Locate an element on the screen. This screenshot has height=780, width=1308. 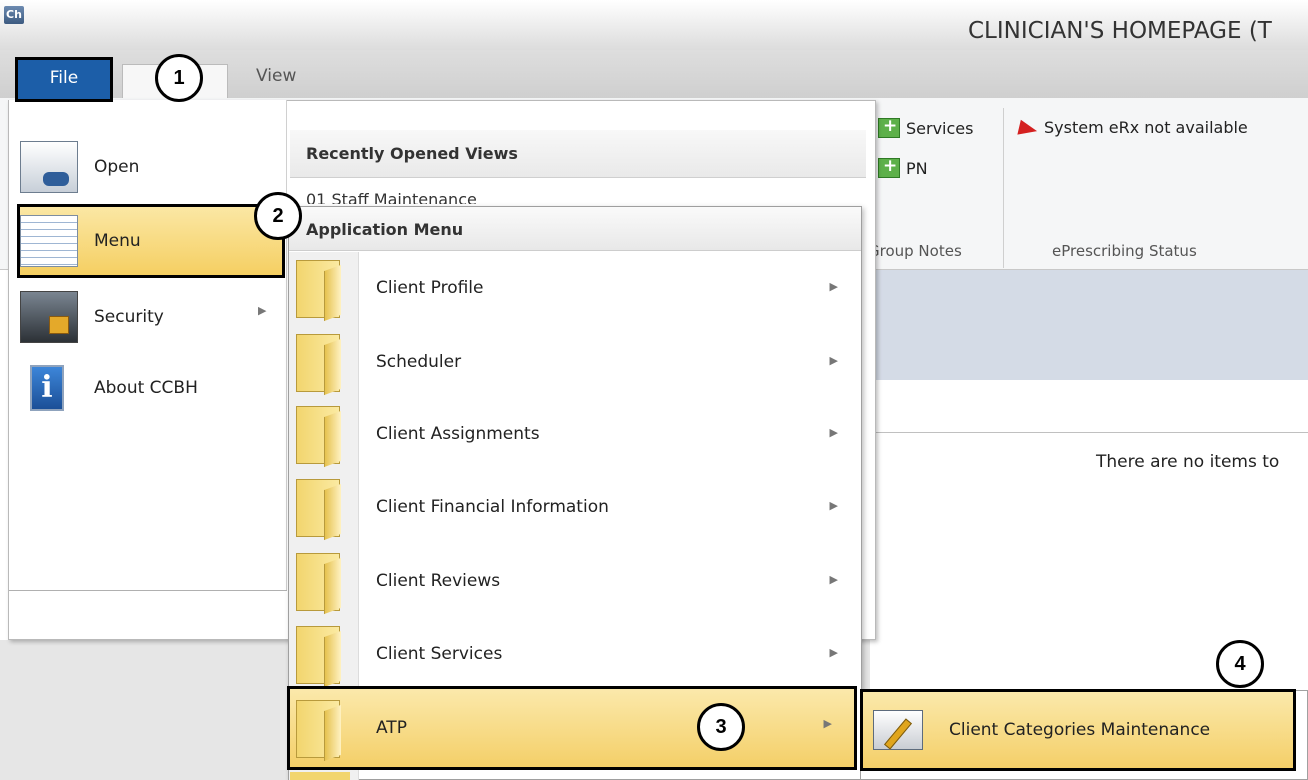
file-menu-menu: Menu is located at coordinates (151, 241).